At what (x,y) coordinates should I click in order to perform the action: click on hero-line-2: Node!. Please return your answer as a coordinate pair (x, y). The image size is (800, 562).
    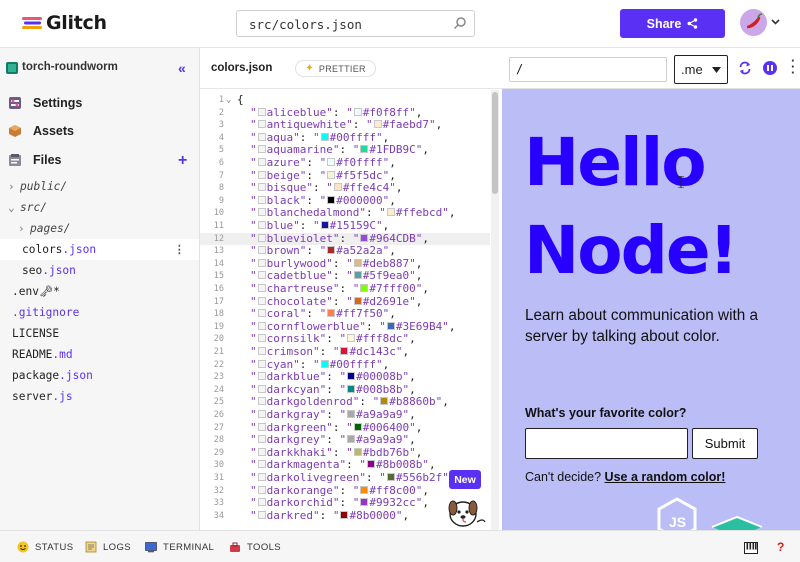
    Looking at the image, I should click on (631, 250).